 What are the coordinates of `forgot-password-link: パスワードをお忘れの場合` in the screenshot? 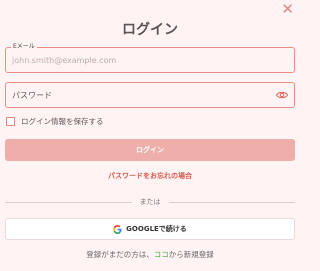 It's located at (150, 176).